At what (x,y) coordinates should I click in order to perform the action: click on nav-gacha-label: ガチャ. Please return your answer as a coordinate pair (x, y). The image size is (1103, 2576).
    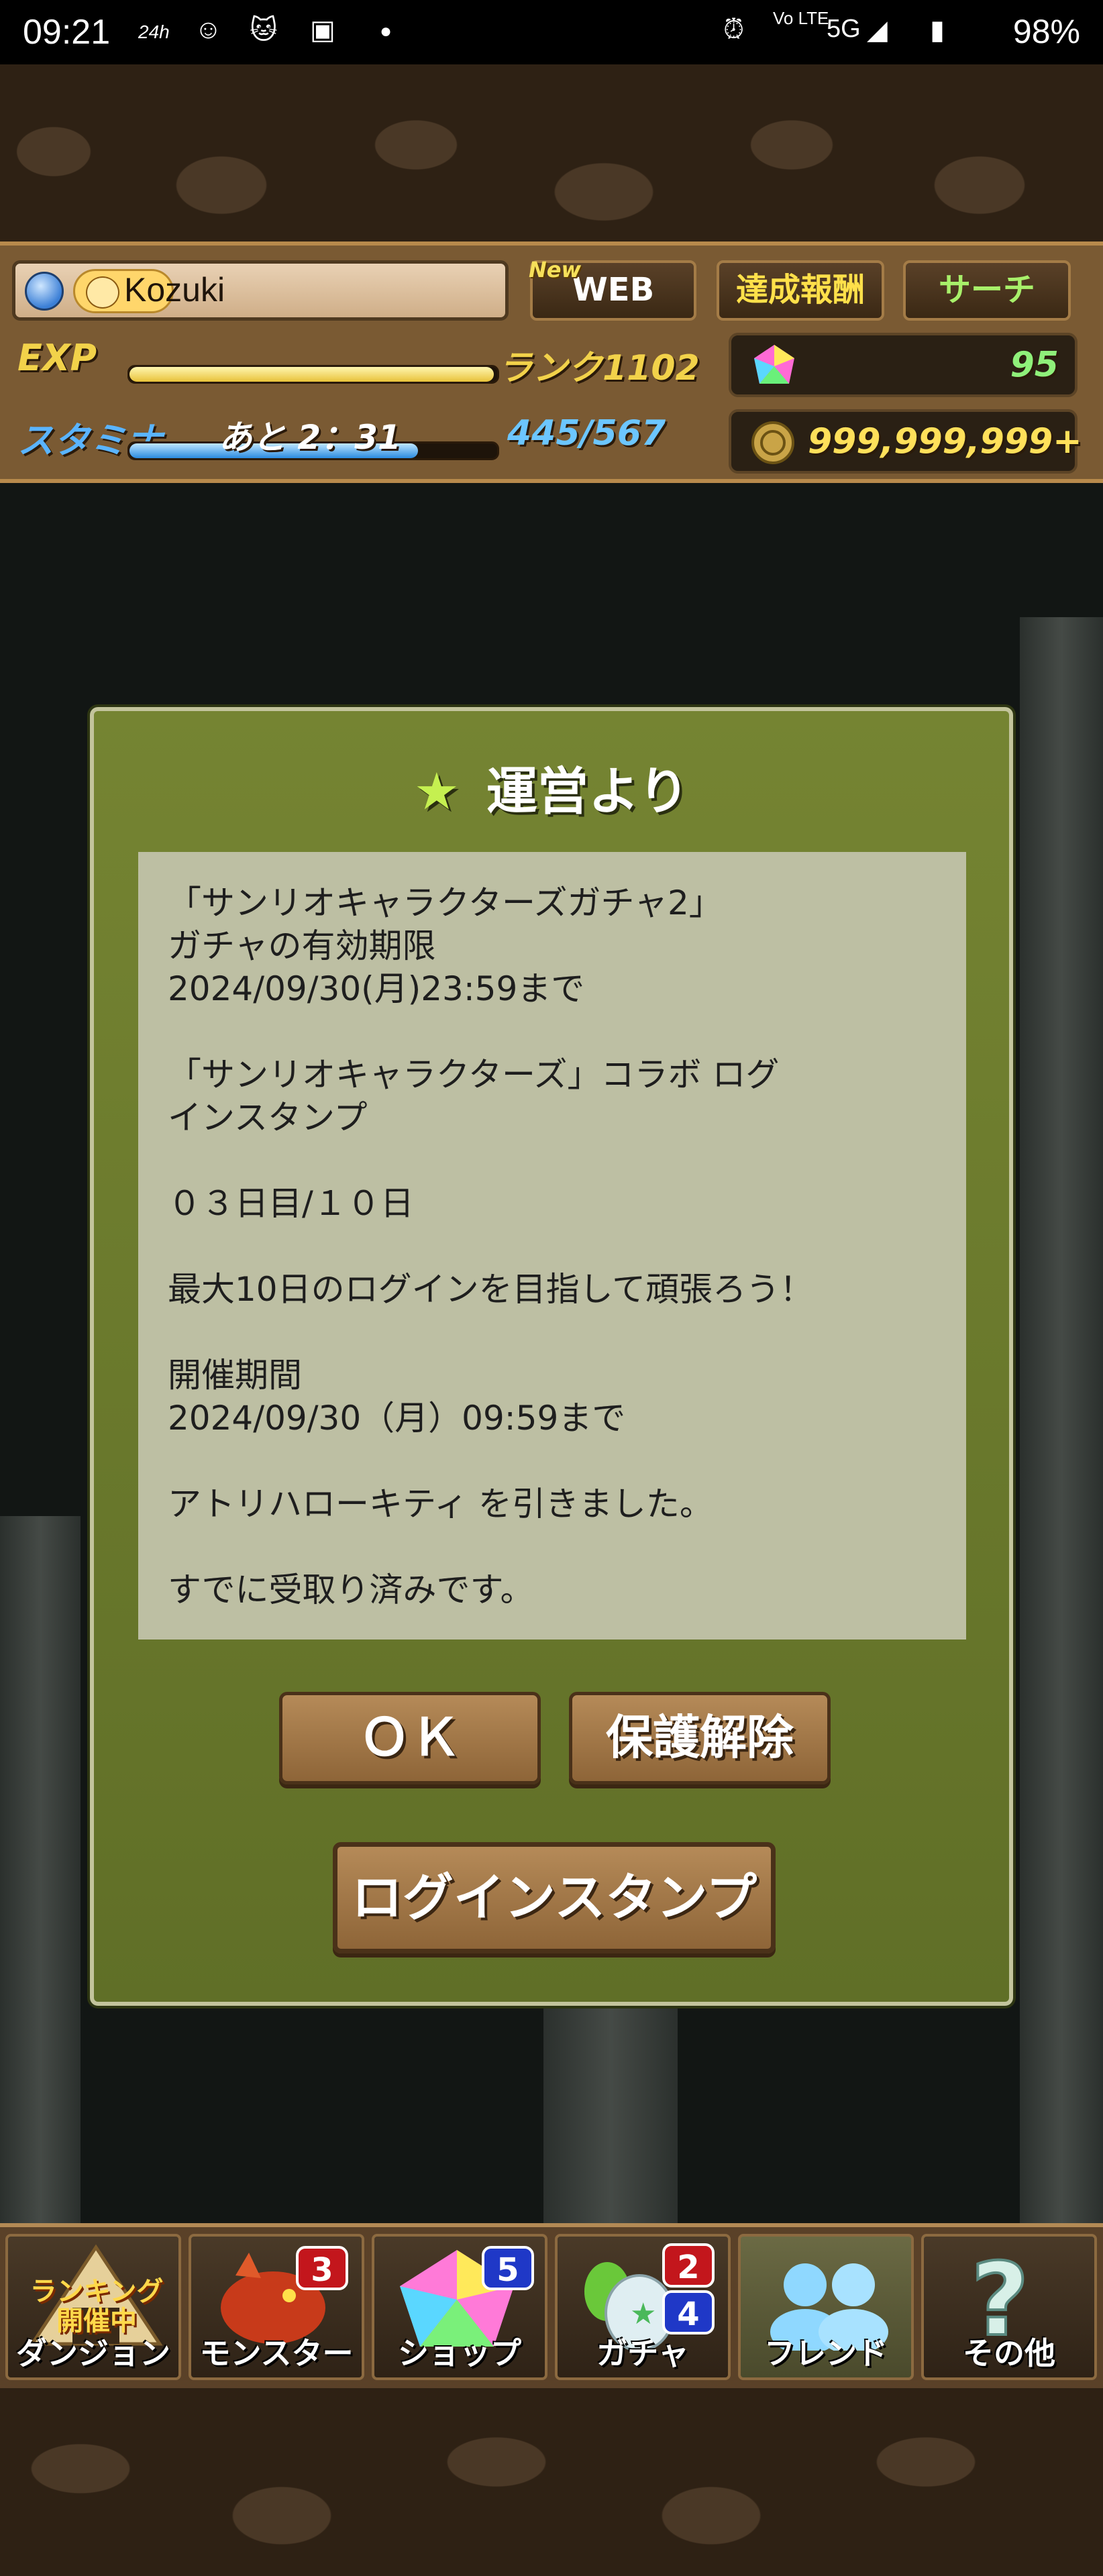
    Looking at the image, I should click on (642, 2353).